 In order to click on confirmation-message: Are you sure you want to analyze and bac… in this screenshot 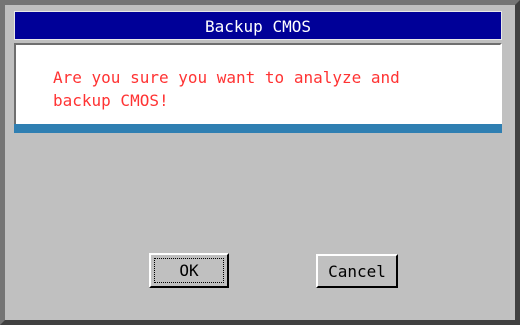, I will do `click(226, 89)`.